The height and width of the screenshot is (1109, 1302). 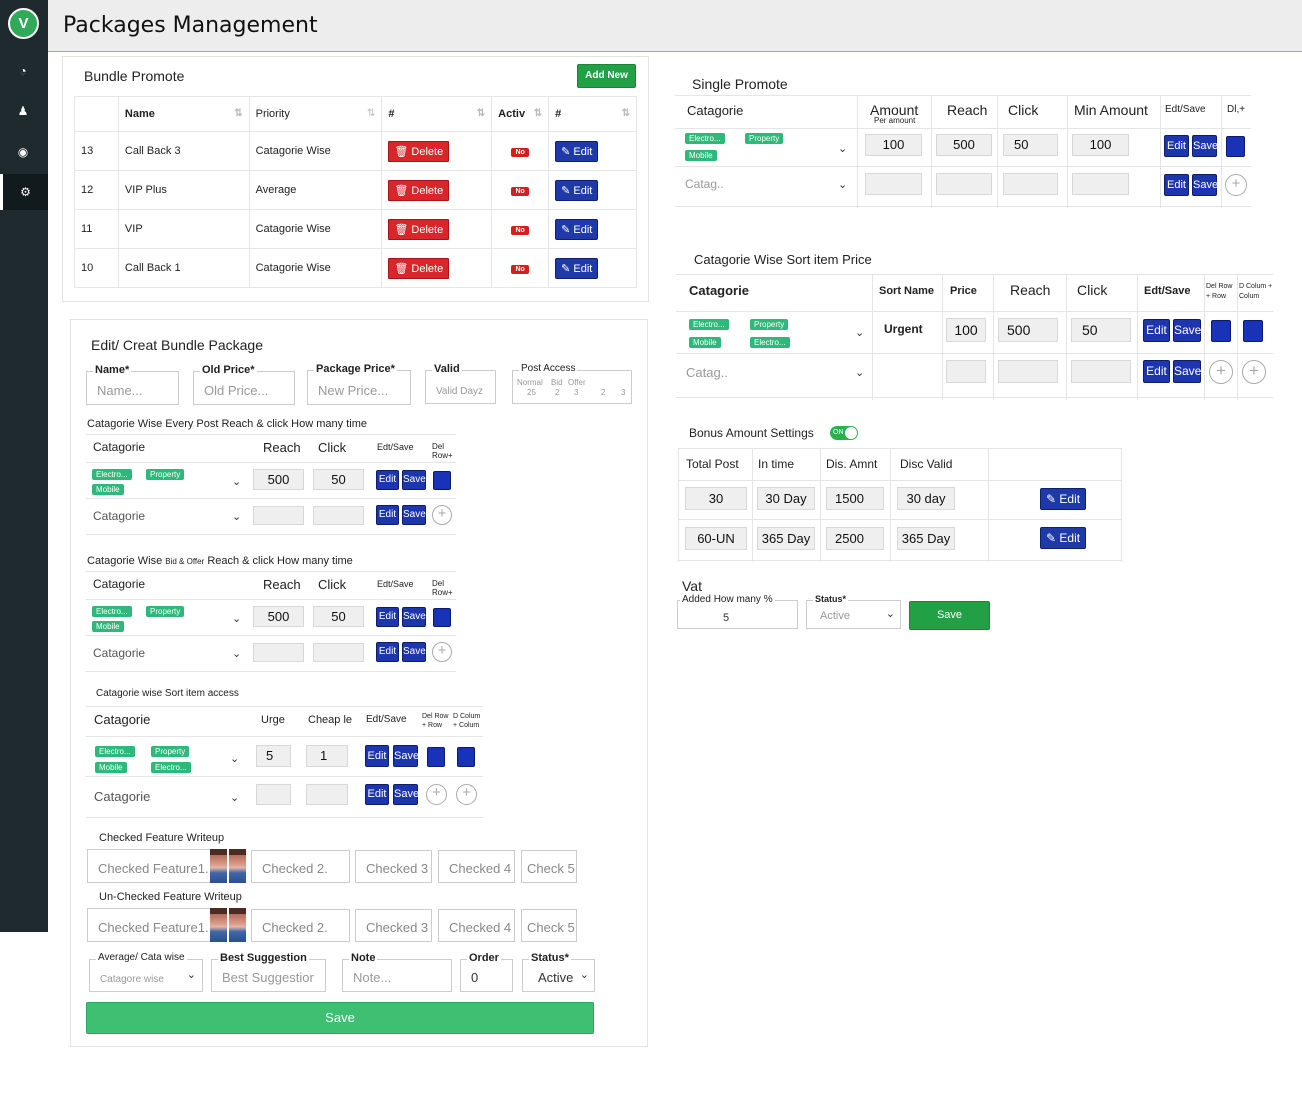 I want to click on checked-feature-5: Check 5, so click(x=549, y=866).